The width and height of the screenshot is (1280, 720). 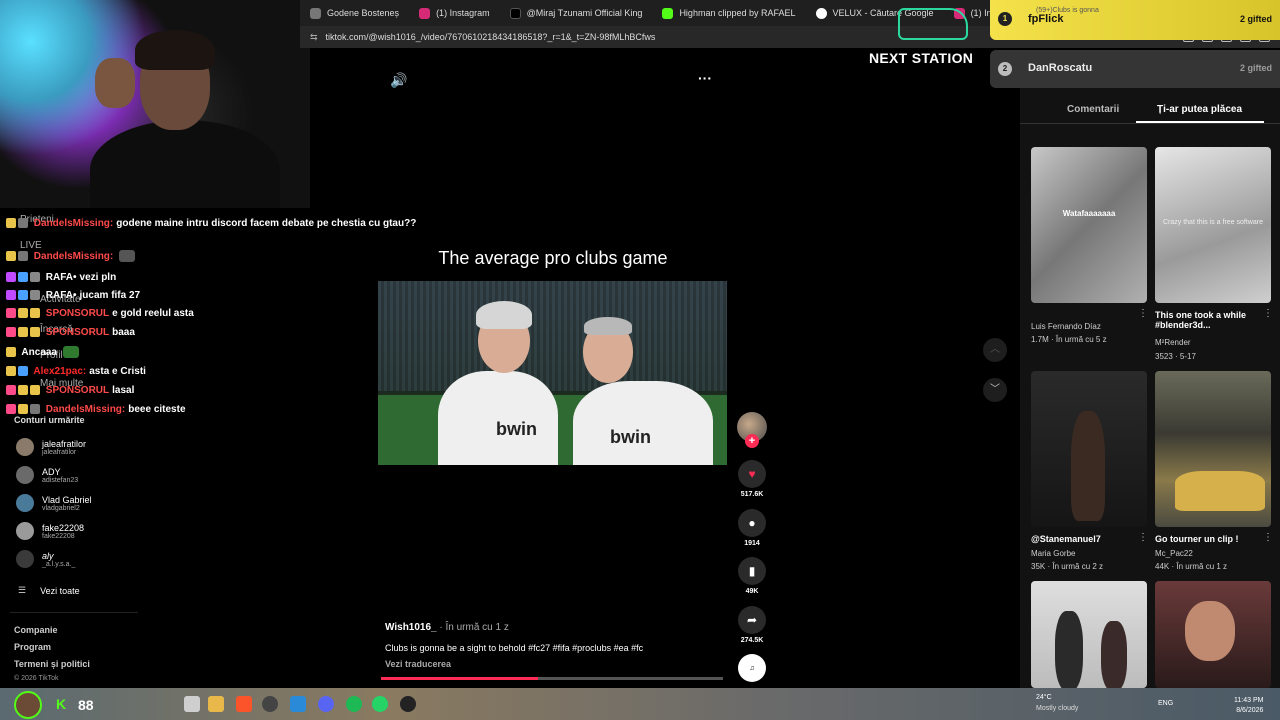 I want to click on player-left-hair, so click(x=504, y=315).